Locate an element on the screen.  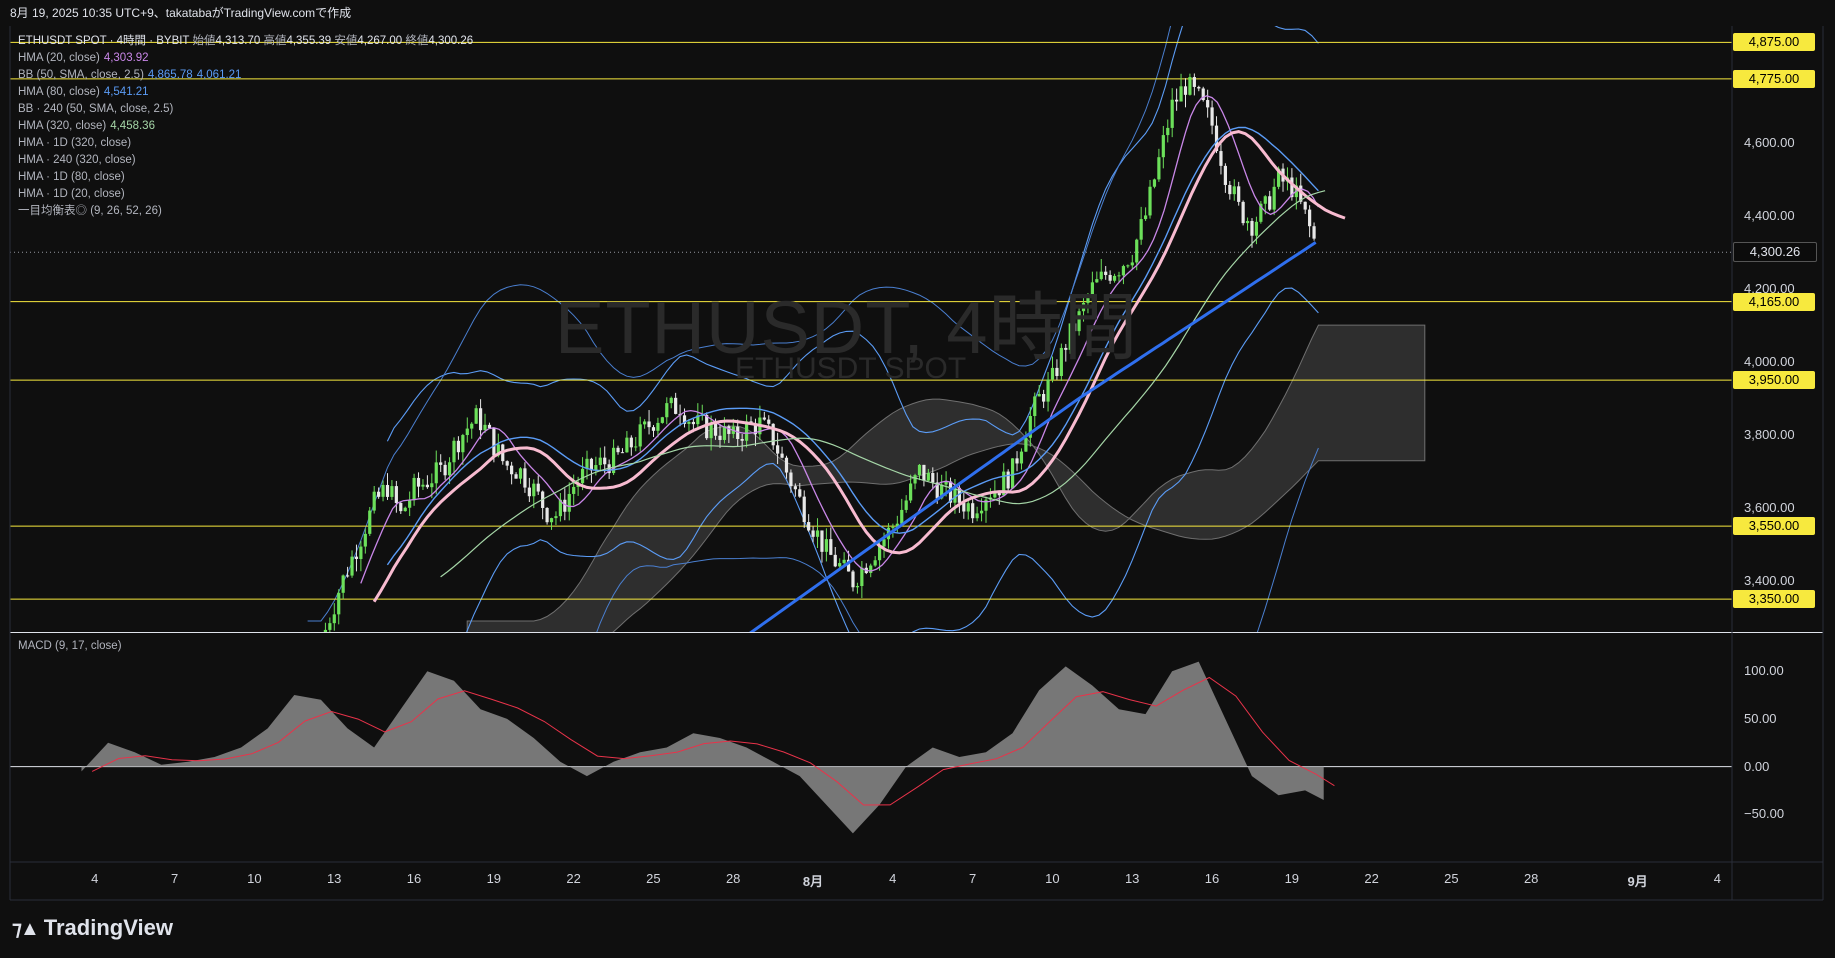
horizontal-line-price-tag: 3,550.00 is located at coordinates (1774, 526).